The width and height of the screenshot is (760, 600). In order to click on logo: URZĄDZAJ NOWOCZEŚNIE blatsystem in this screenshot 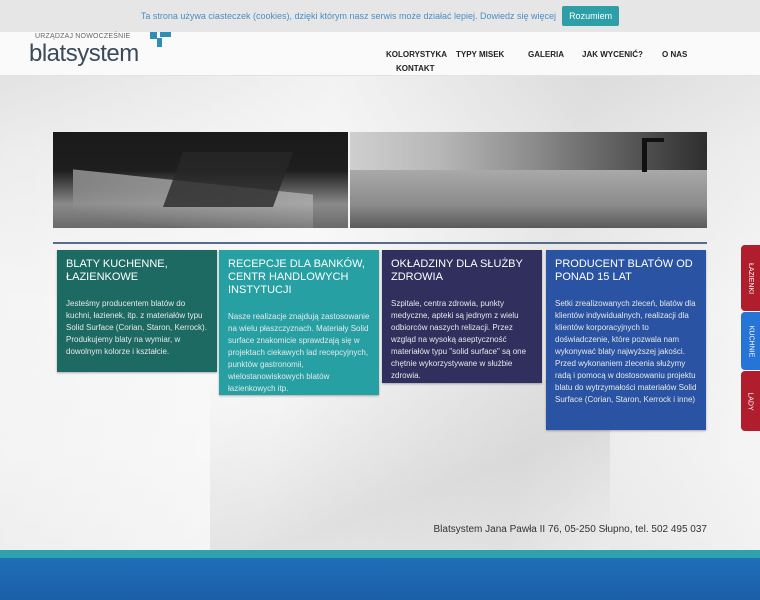, I will do `click(104, 54)`.